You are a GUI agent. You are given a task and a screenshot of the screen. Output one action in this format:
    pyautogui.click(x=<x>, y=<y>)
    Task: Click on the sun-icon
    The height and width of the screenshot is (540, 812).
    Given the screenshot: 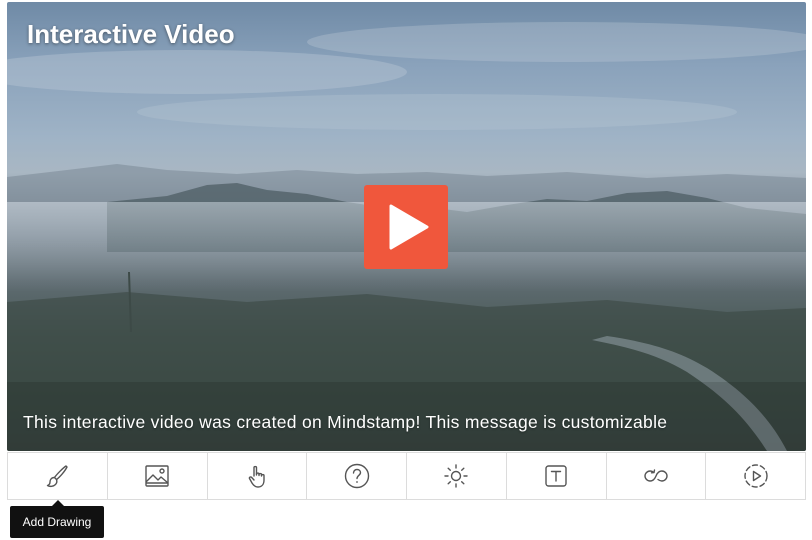 What is the action you would take?
    pyautogui.click(x=456, y=476)
    